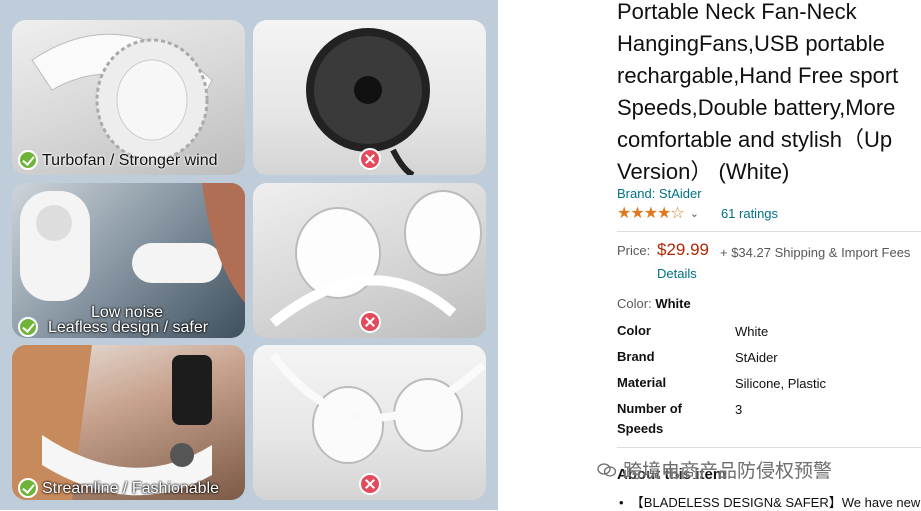 The image size is (921, 511). What do you see at coordinates (758, 75) in the screenshot?
I see `title-line: rechargable,Hand Free sport` at bounding box center [758, 75].